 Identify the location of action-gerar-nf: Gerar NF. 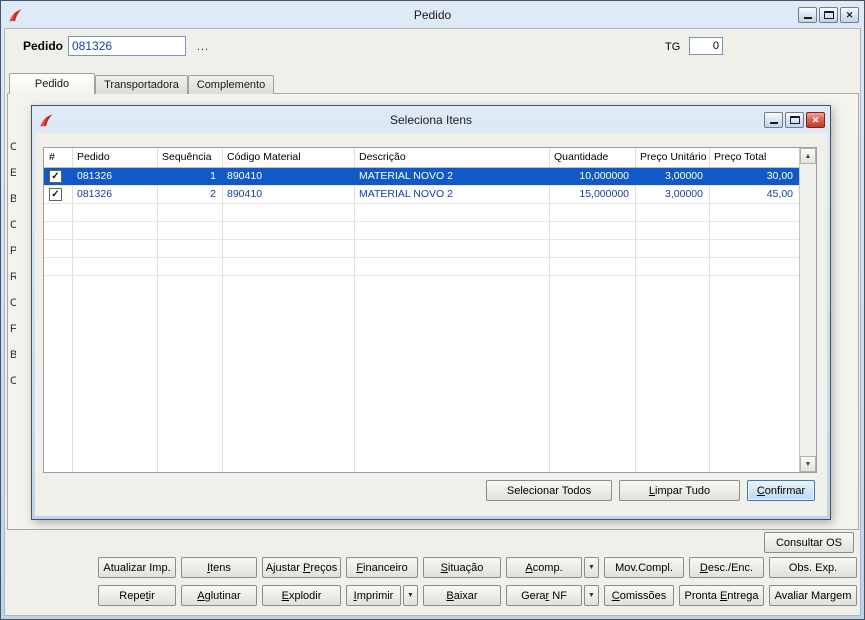
(544, 595).